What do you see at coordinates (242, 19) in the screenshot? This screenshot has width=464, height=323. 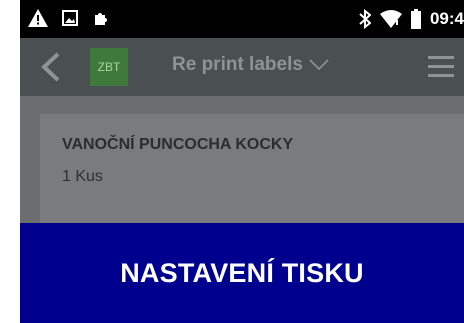 I see `status-bar: 09:4` at bounding box center [242, 19].